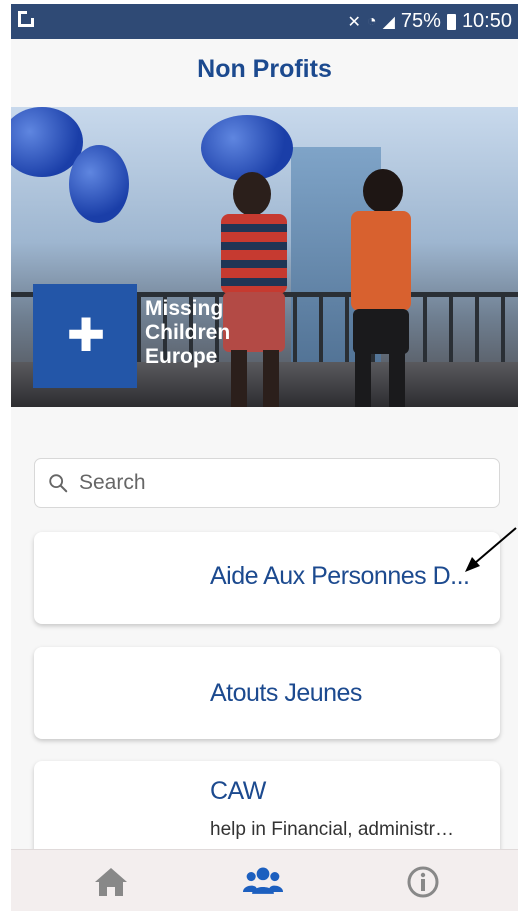  Describe the element at coordinates (491, 549) in the screenshot. I see `annotation-arrow` at that location.